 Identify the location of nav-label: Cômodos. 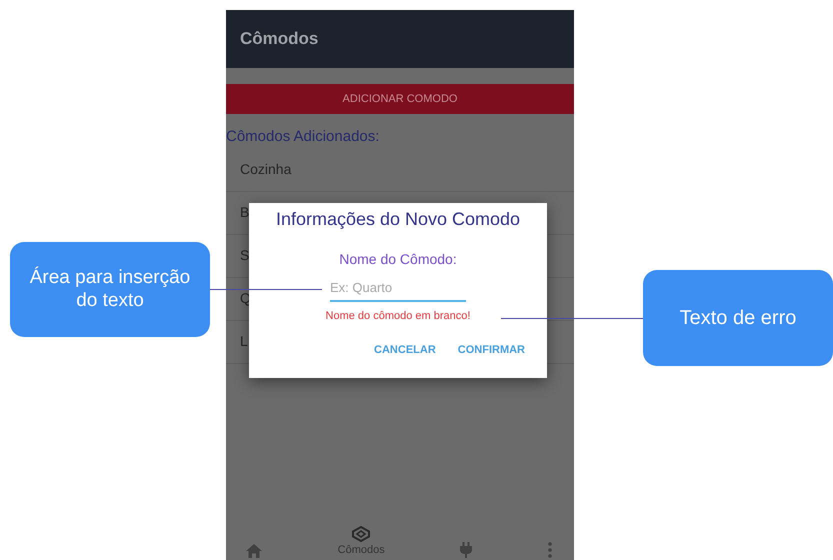
(361, 550).